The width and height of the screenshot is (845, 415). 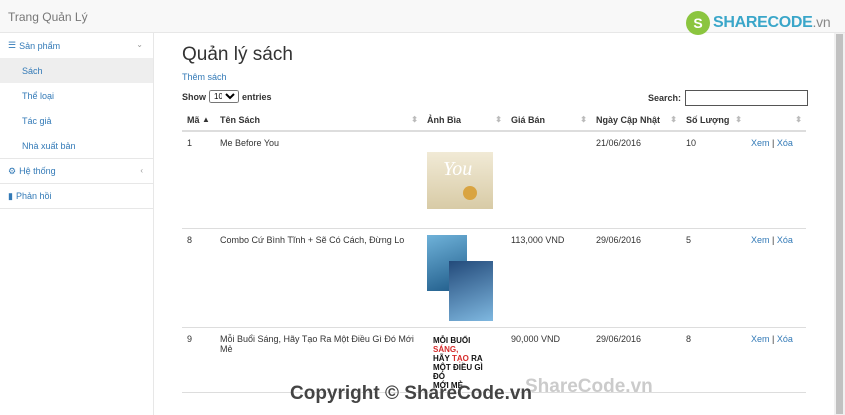 I want to click on cell-cover, so click(x=464, y=278).